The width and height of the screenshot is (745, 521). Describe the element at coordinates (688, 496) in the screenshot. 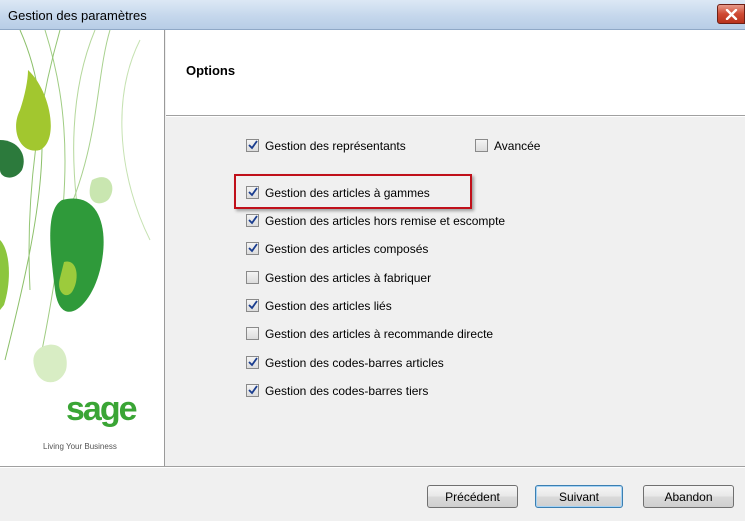

I see `cancel-button: Abandon` at that location.